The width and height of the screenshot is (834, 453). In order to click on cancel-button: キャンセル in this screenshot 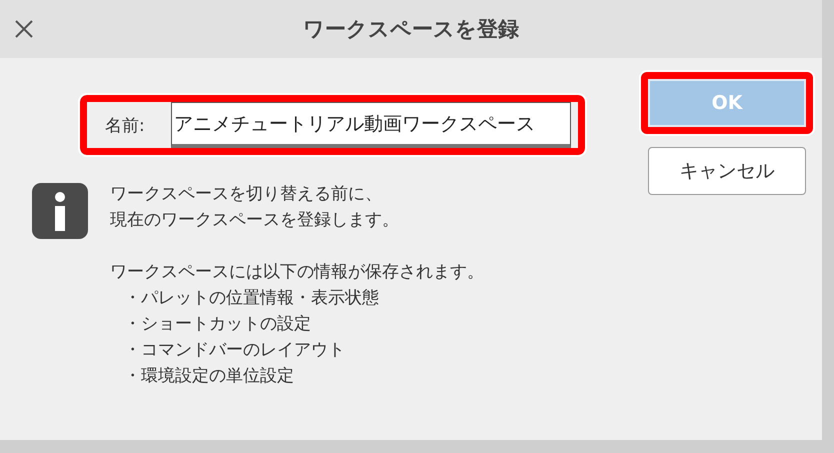, I will do `click(727, 171)`.